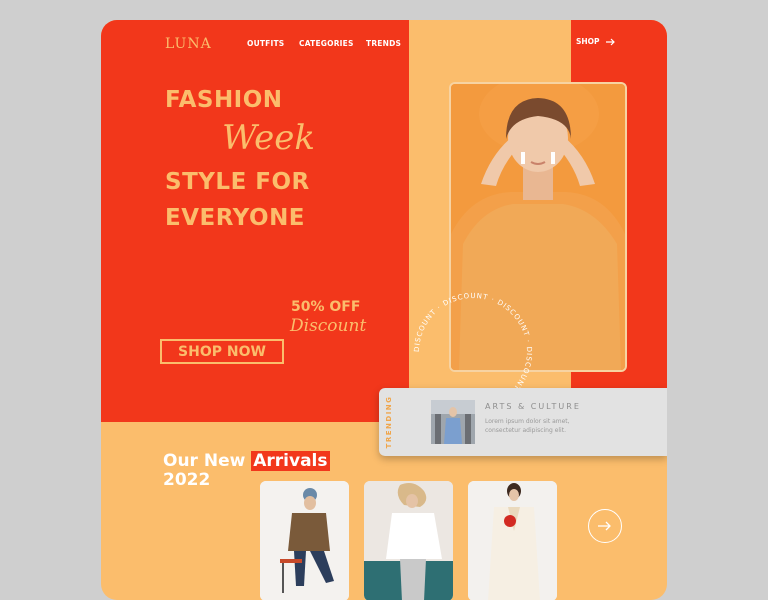 This screenshot has height=600, width=768. I want to click on arrivals-highlight: Arrivals, so click(290, 461).